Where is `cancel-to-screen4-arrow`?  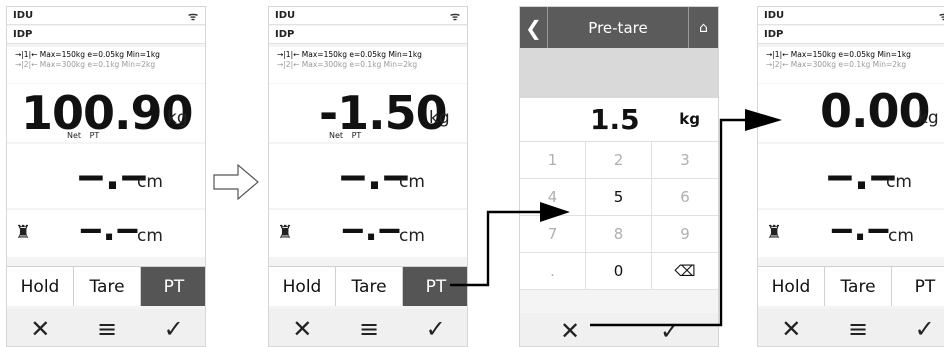 cancel-to-screen4-arrow is located at coordinates (667, 222).